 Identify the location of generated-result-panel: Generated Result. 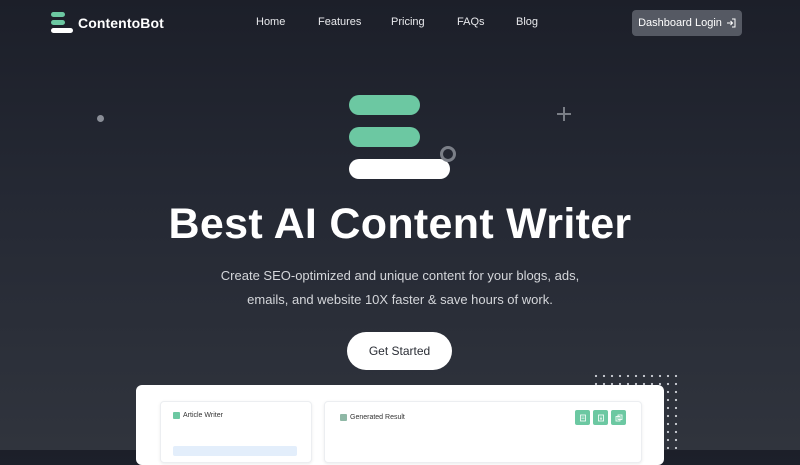
(483, 432).